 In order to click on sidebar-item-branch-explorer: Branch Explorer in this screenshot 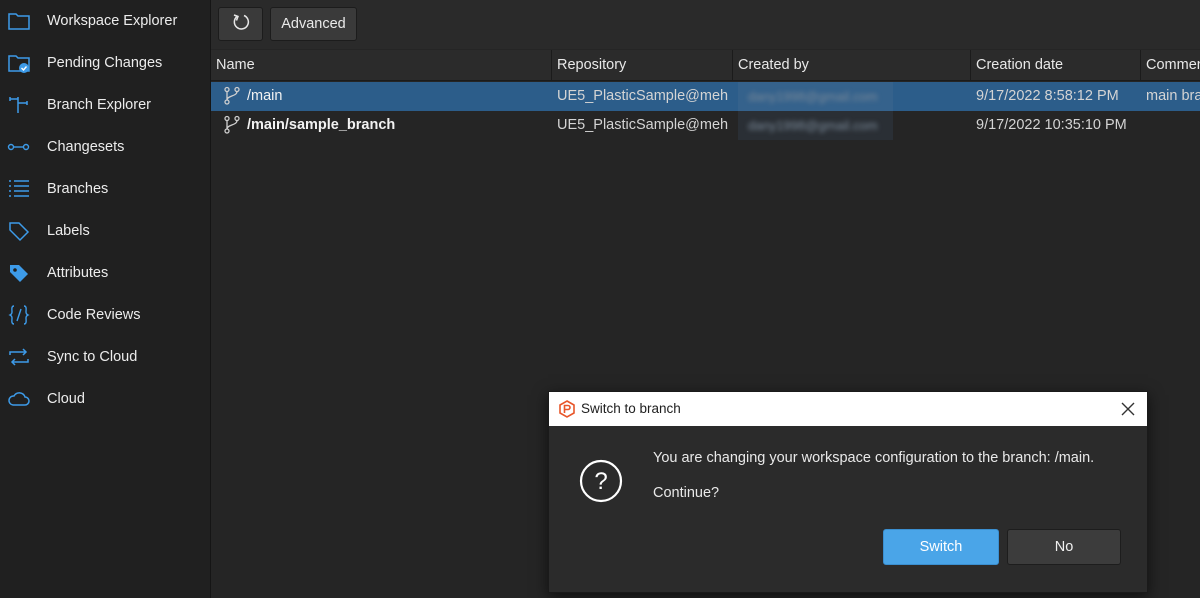, I will do `click(105, 105)`.